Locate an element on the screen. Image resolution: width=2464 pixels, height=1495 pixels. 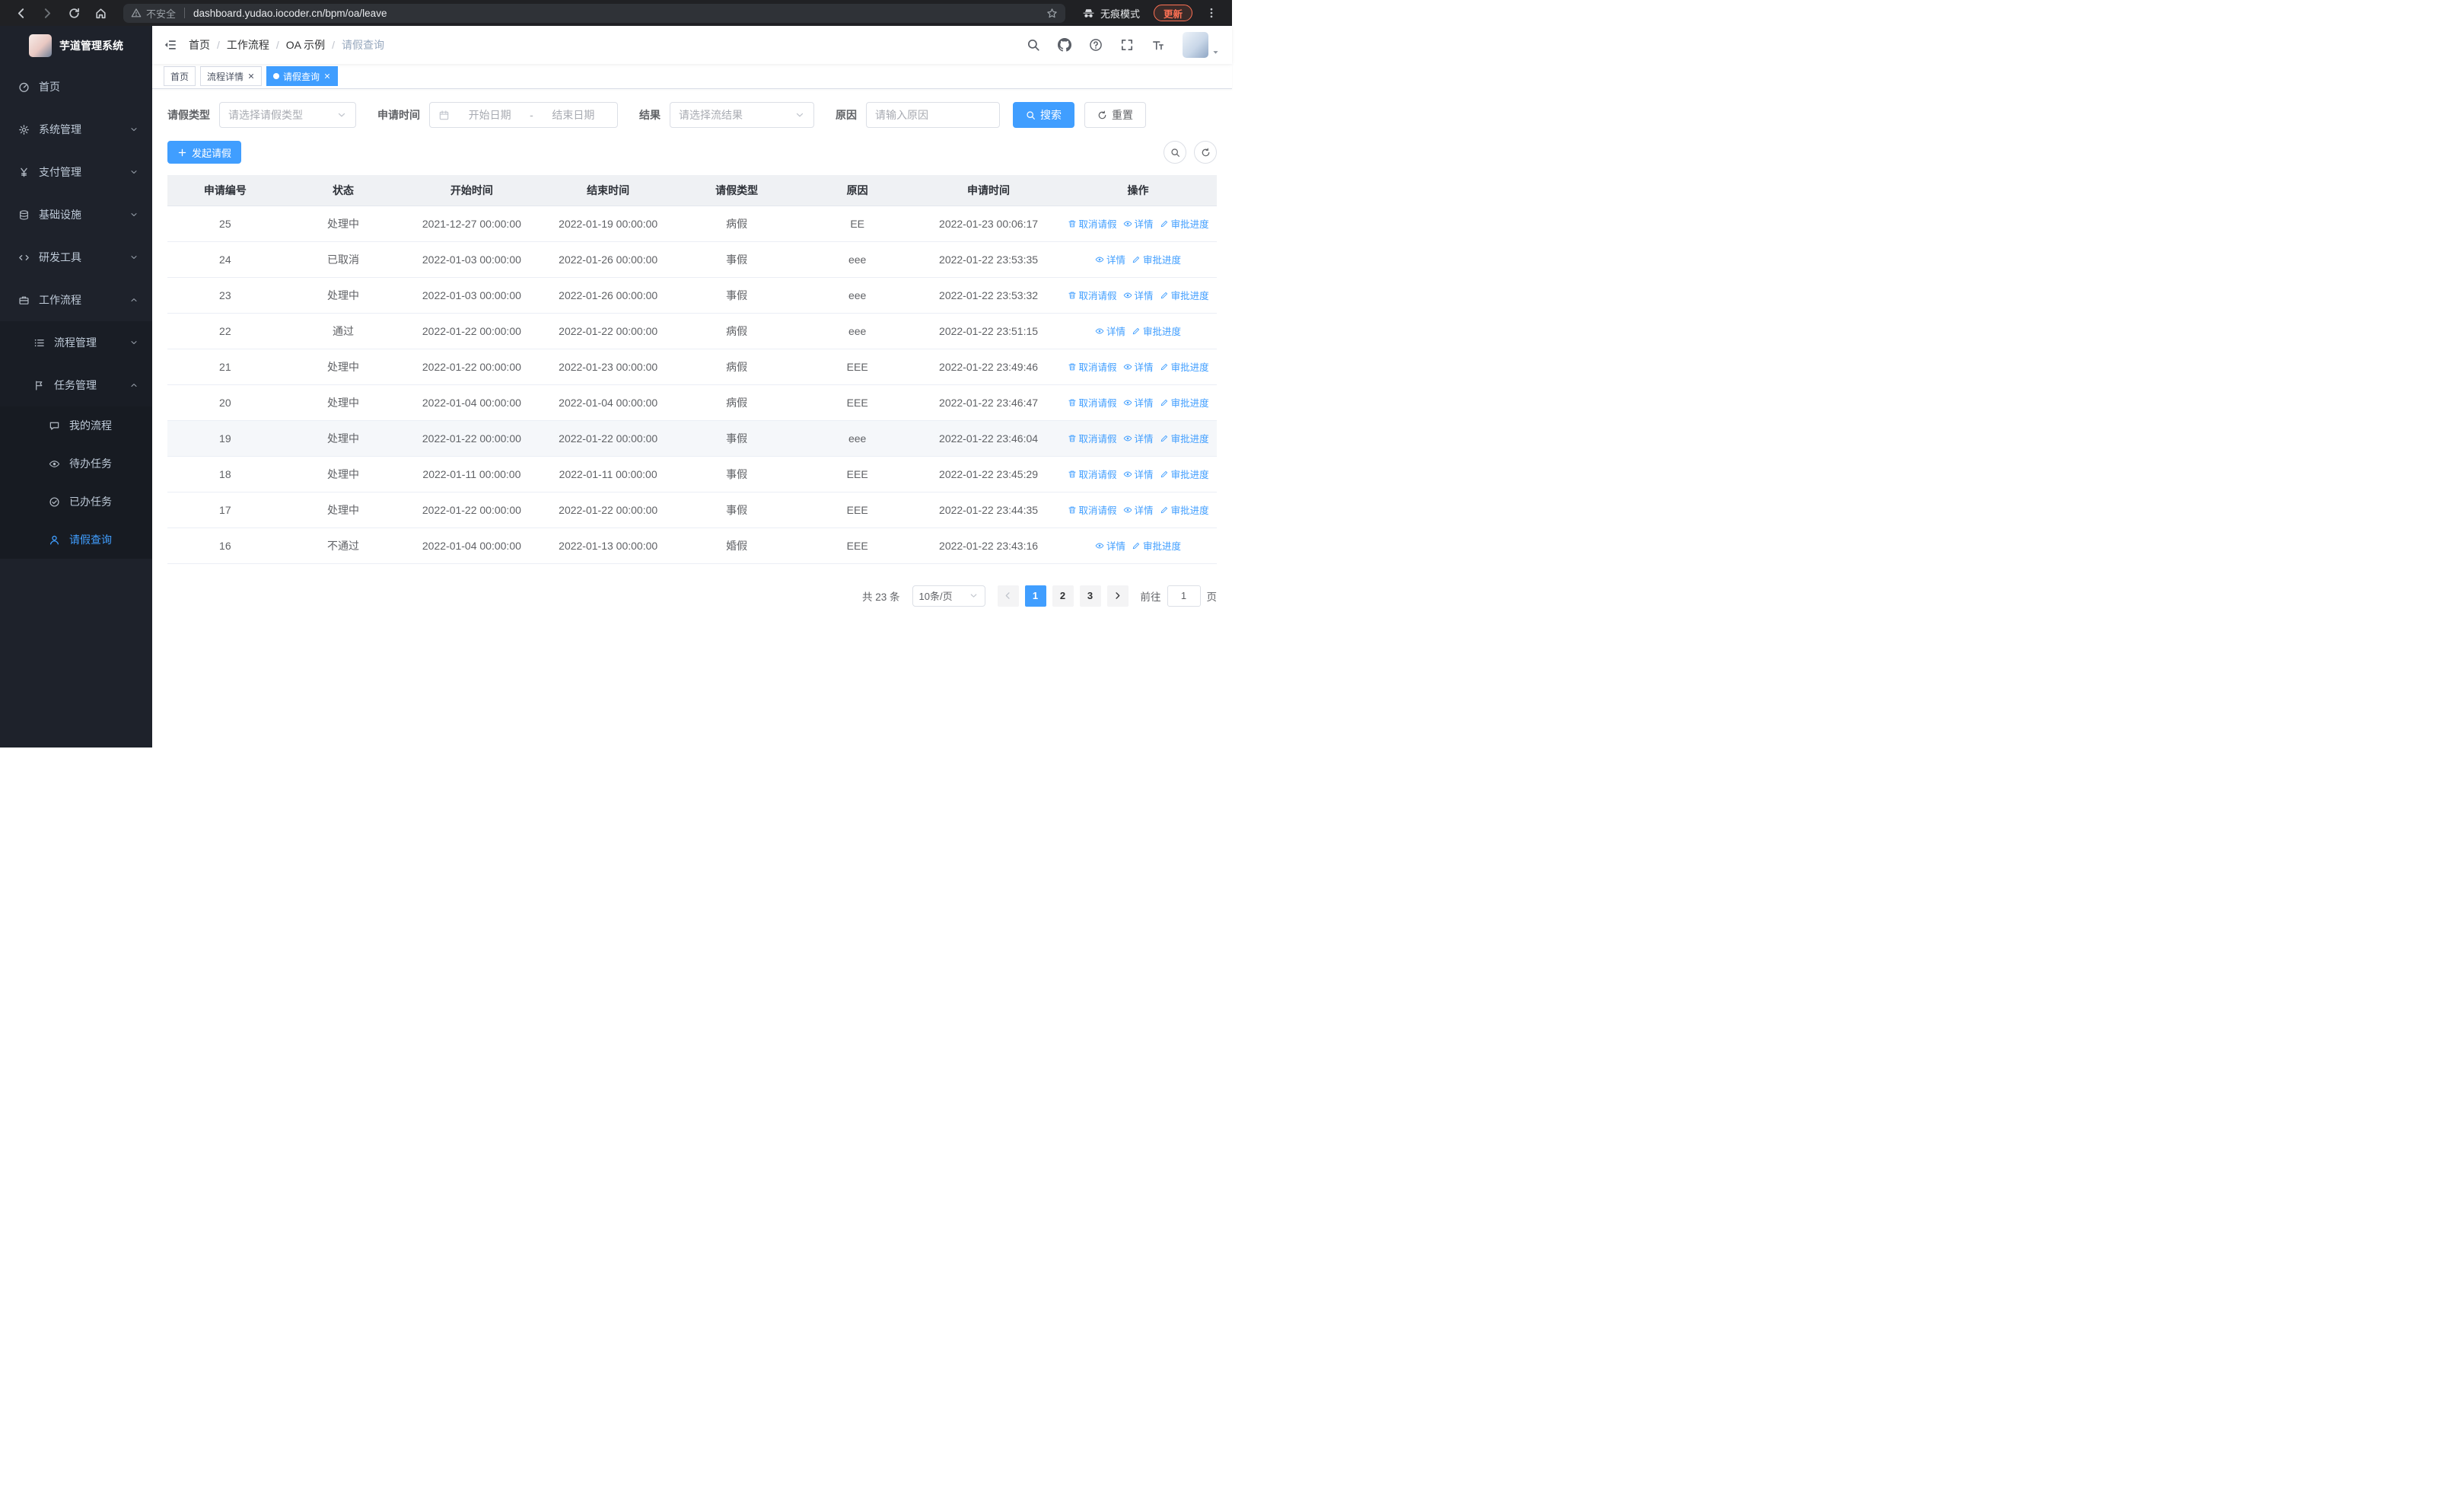
breadcrumb: 首页 / 工作流程 / OA 示例 / 请假查询 is located at coordinates (286, 45).